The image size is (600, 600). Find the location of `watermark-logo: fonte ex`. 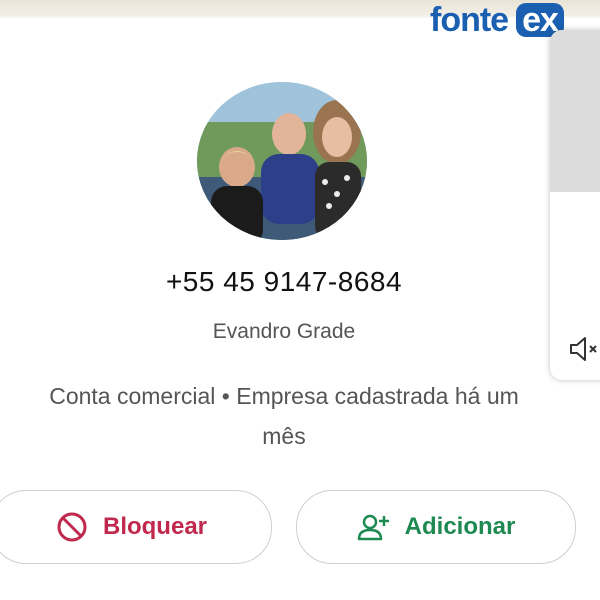

watermark-logo: fonte ex is located at coordinates (497, 20).